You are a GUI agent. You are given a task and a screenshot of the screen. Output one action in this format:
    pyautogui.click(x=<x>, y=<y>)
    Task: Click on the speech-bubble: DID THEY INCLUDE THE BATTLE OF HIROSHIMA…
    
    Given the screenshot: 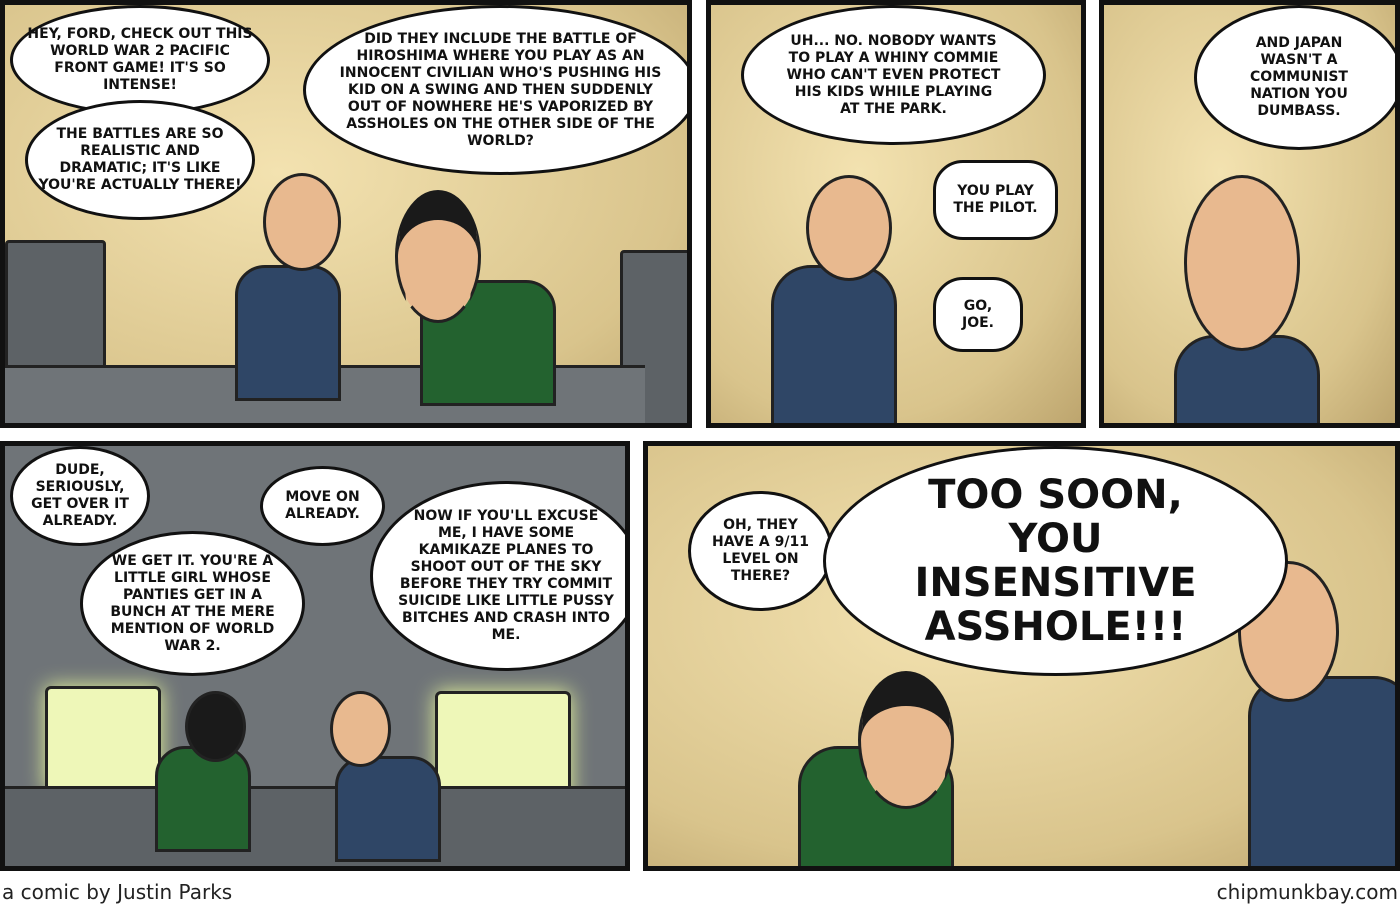 What is the action you would take?
    pyautogui.click(x=495, y=90)
    